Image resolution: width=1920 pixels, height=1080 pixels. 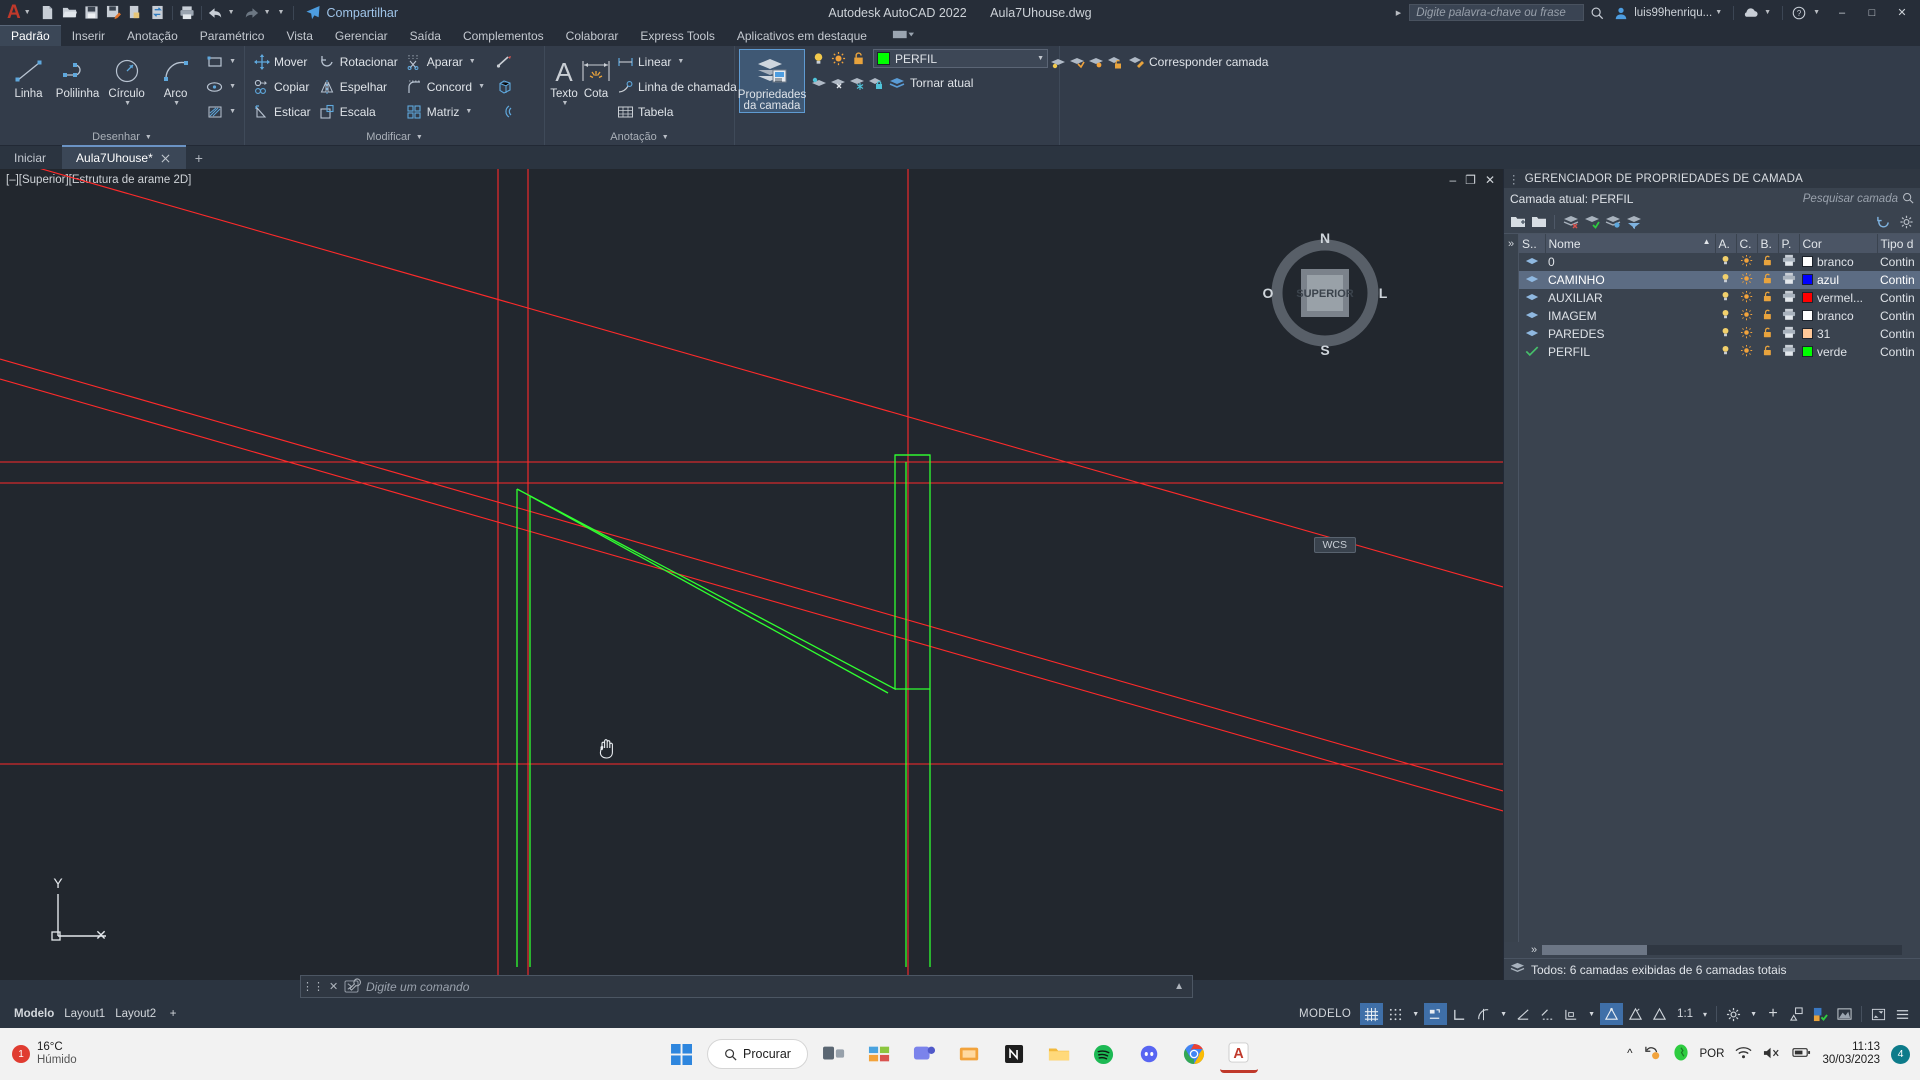 What do you see at coordinates (34, 1014) in the screenshot?
I see `tab-modelo: Modelo` at bounding box center [34, 1014].